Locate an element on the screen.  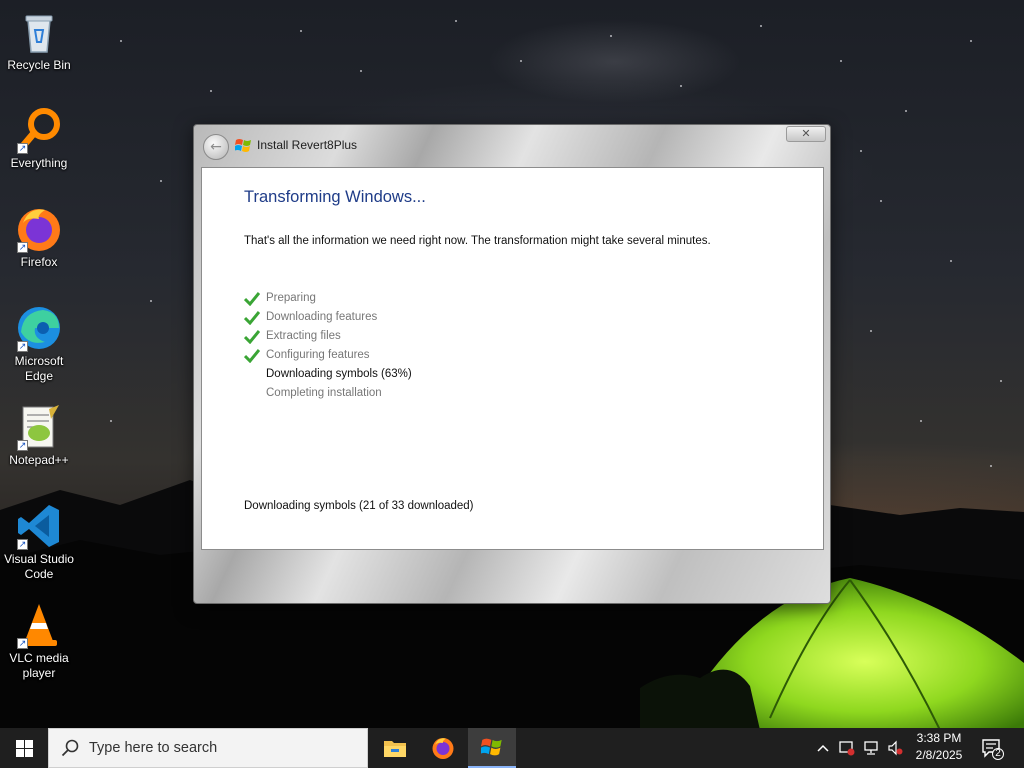
close-button: ✕ is located at coordinates (806, 134).